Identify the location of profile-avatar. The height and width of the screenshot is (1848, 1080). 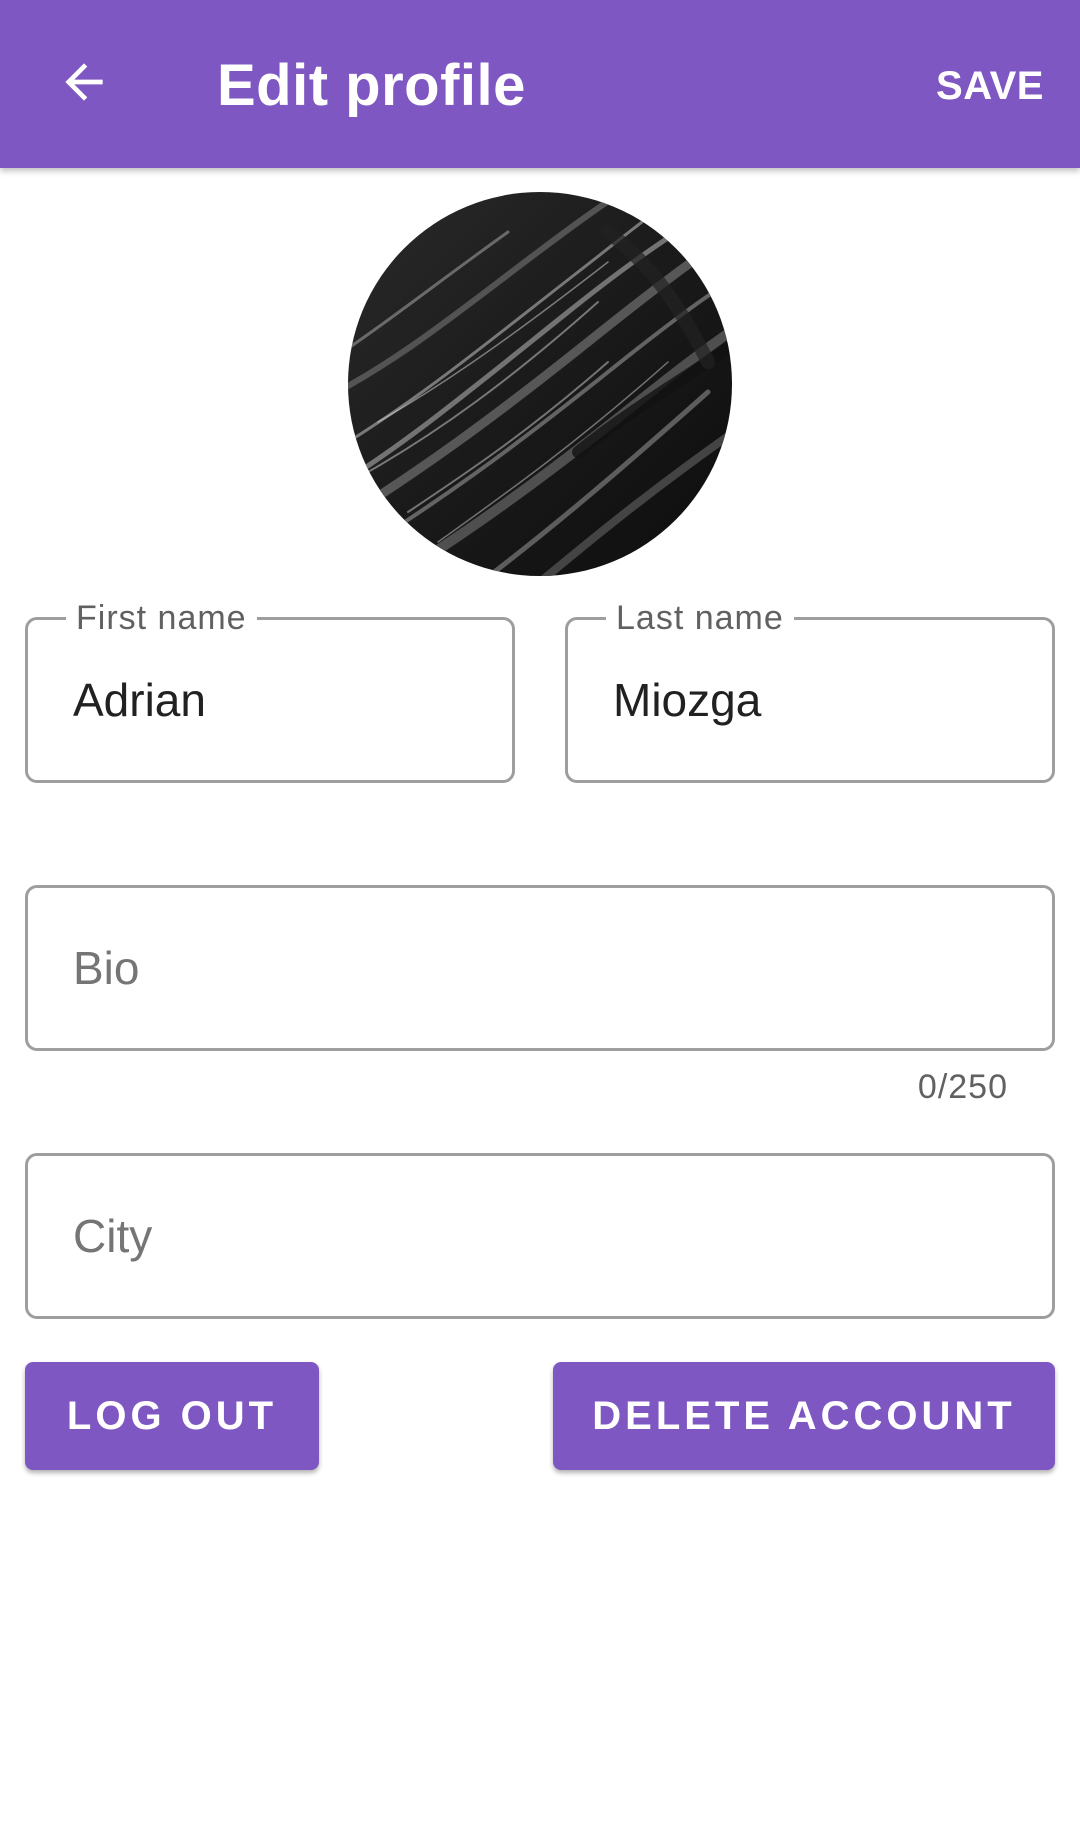
(540, 384).